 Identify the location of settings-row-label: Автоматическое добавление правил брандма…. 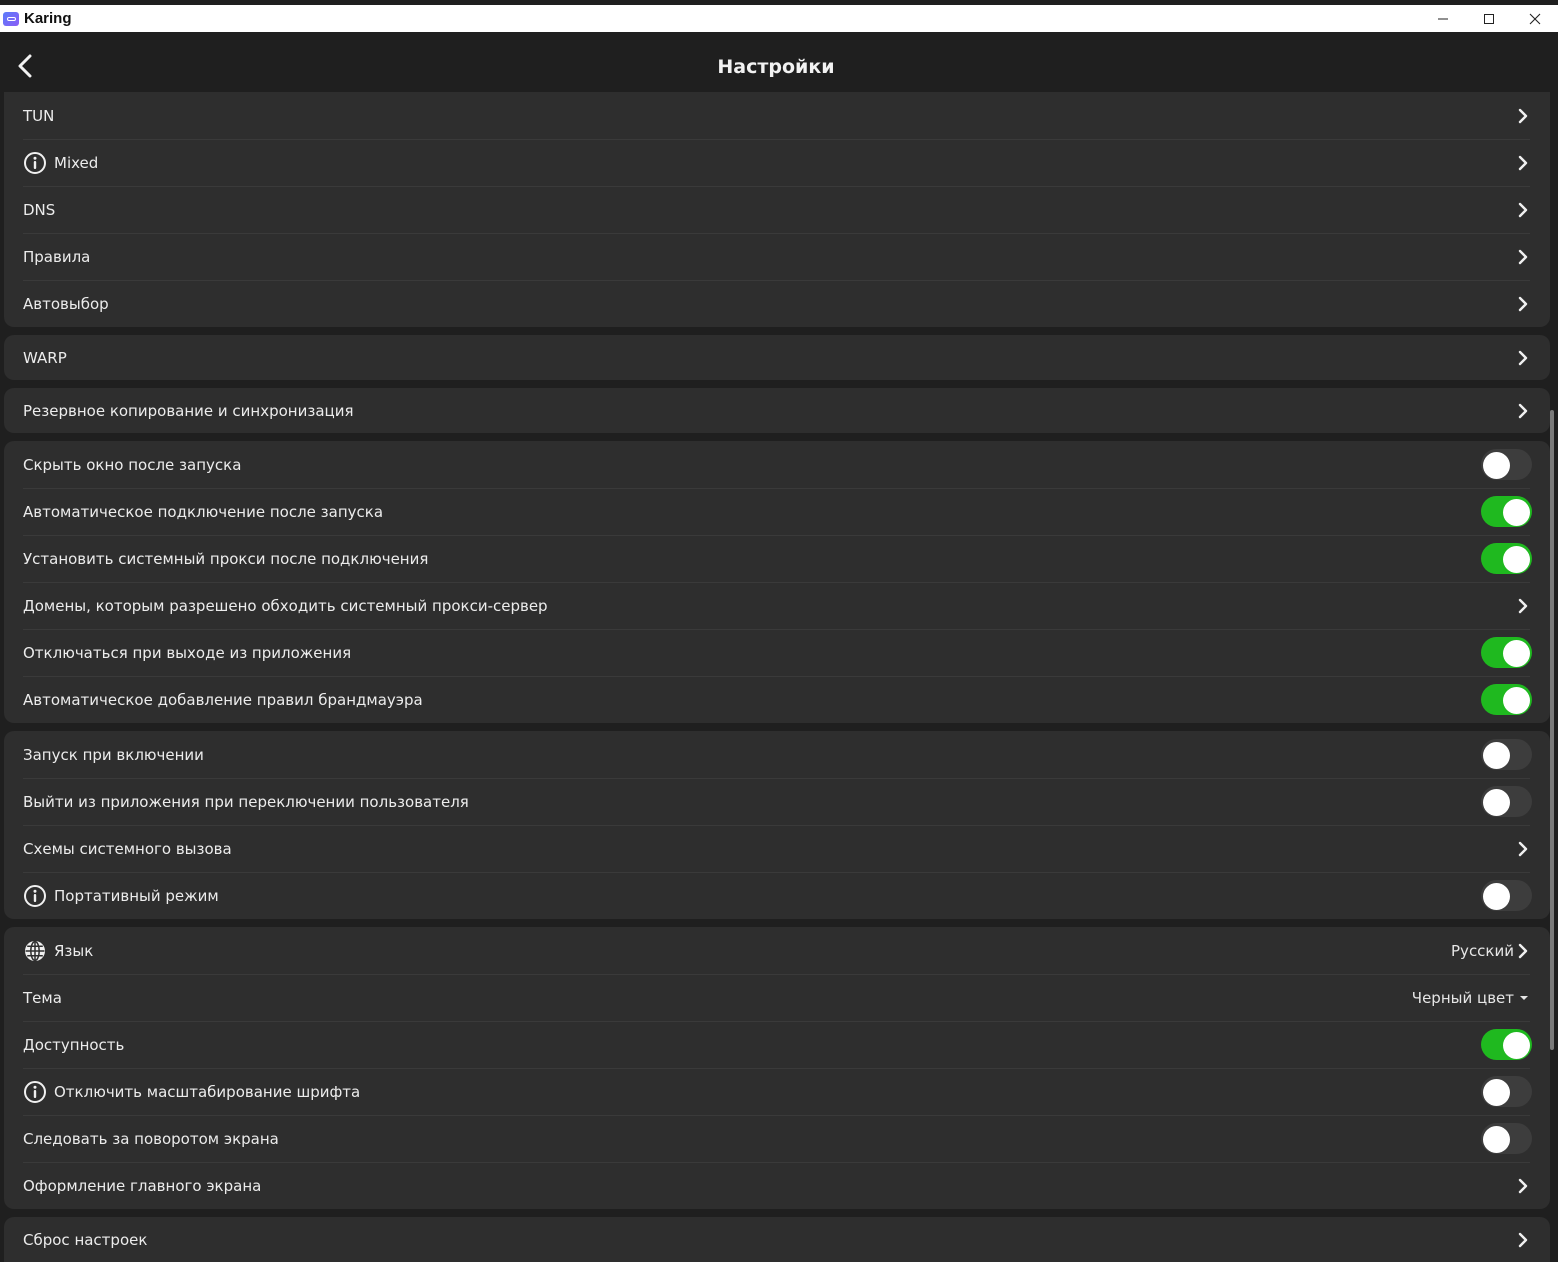
(223, 699).